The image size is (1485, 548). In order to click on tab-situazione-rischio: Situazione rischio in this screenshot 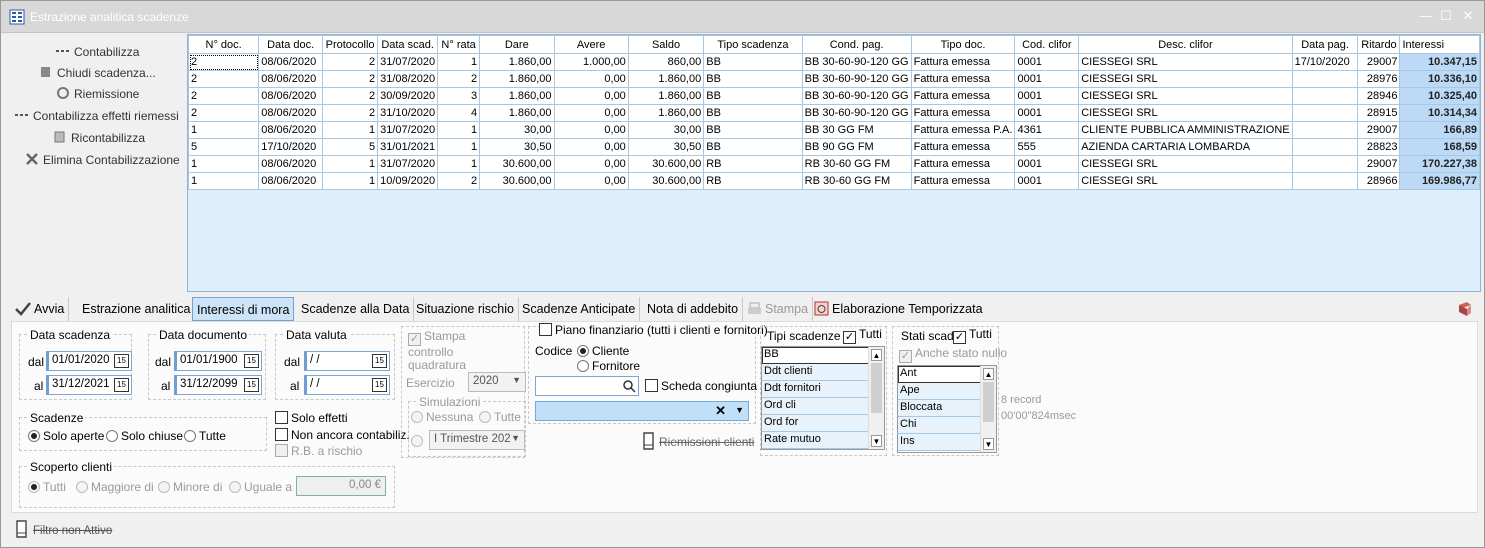, I will do `click(465, 309)`.